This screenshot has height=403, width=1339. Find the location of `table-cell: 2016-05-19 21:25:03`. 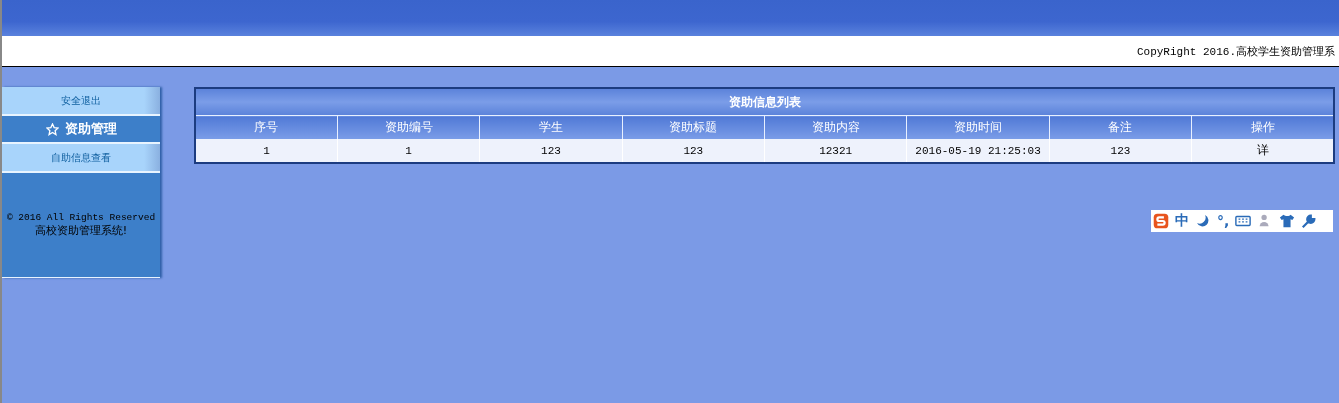

table-cell: 2016-05-19 21:25:03 is located at coordinates (978, 151).